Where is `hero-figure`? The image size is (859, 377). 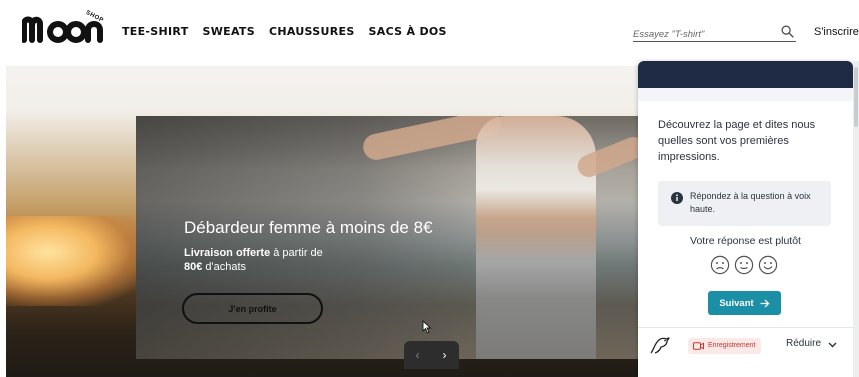
hero-figure is located at coordinates (536, 237).